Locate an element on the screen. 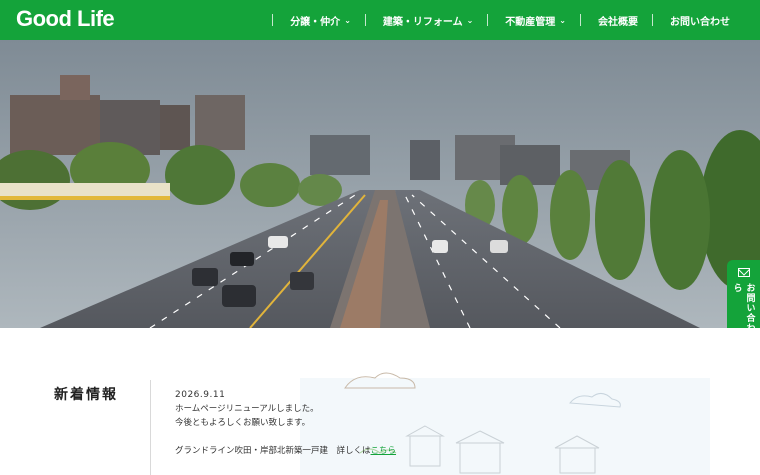 The image size is (760, 475). nav-label: 会社概要 is located at coordinates (618, 22).